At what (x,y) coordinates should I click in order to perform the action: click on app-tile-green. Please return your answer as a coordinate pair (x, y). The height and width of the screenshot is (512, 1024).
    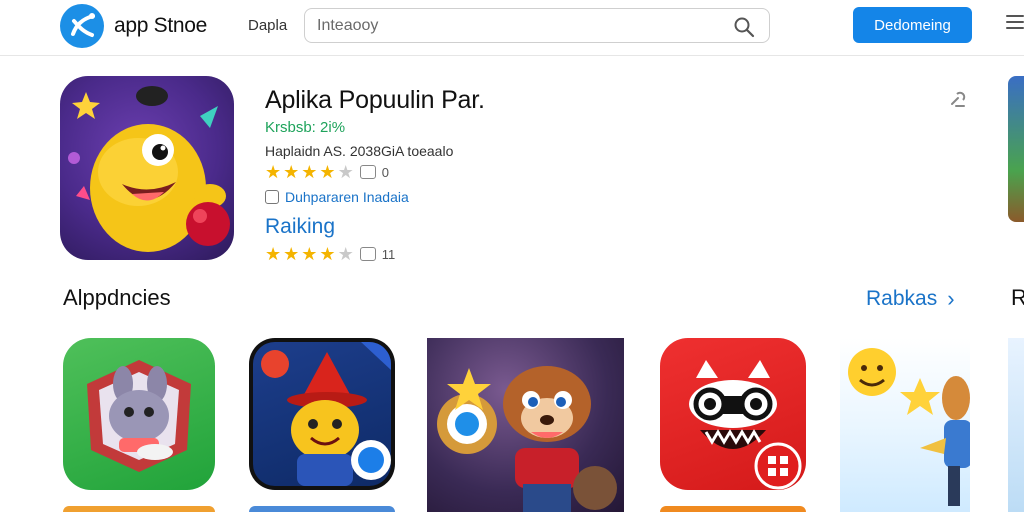
    Looking at the image, I should click on (139, 414).